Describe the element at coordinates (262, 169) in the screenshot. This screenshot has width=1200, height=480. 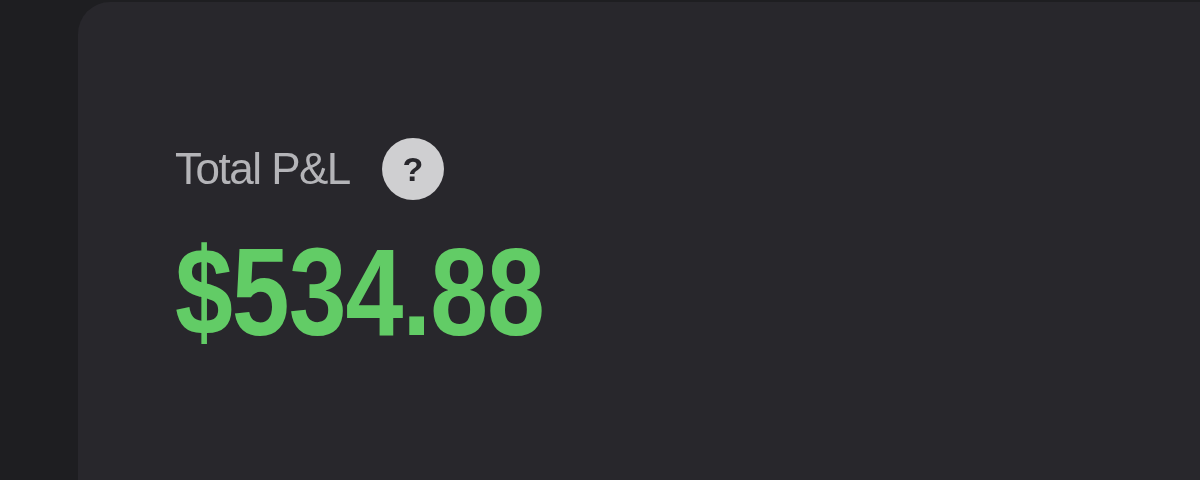
I see `total-pnl-label: Total P&L` at that location.